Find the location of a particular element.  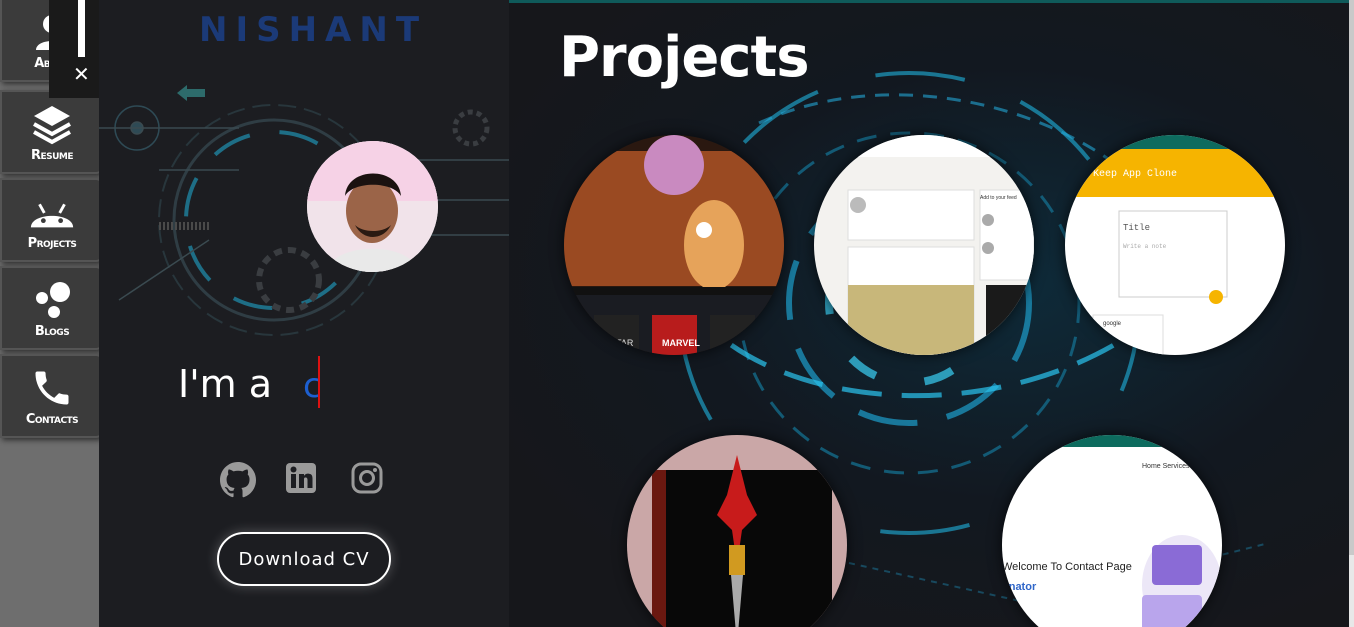

nav-contacts-button: Contacts is located at coordinates (52, 396).